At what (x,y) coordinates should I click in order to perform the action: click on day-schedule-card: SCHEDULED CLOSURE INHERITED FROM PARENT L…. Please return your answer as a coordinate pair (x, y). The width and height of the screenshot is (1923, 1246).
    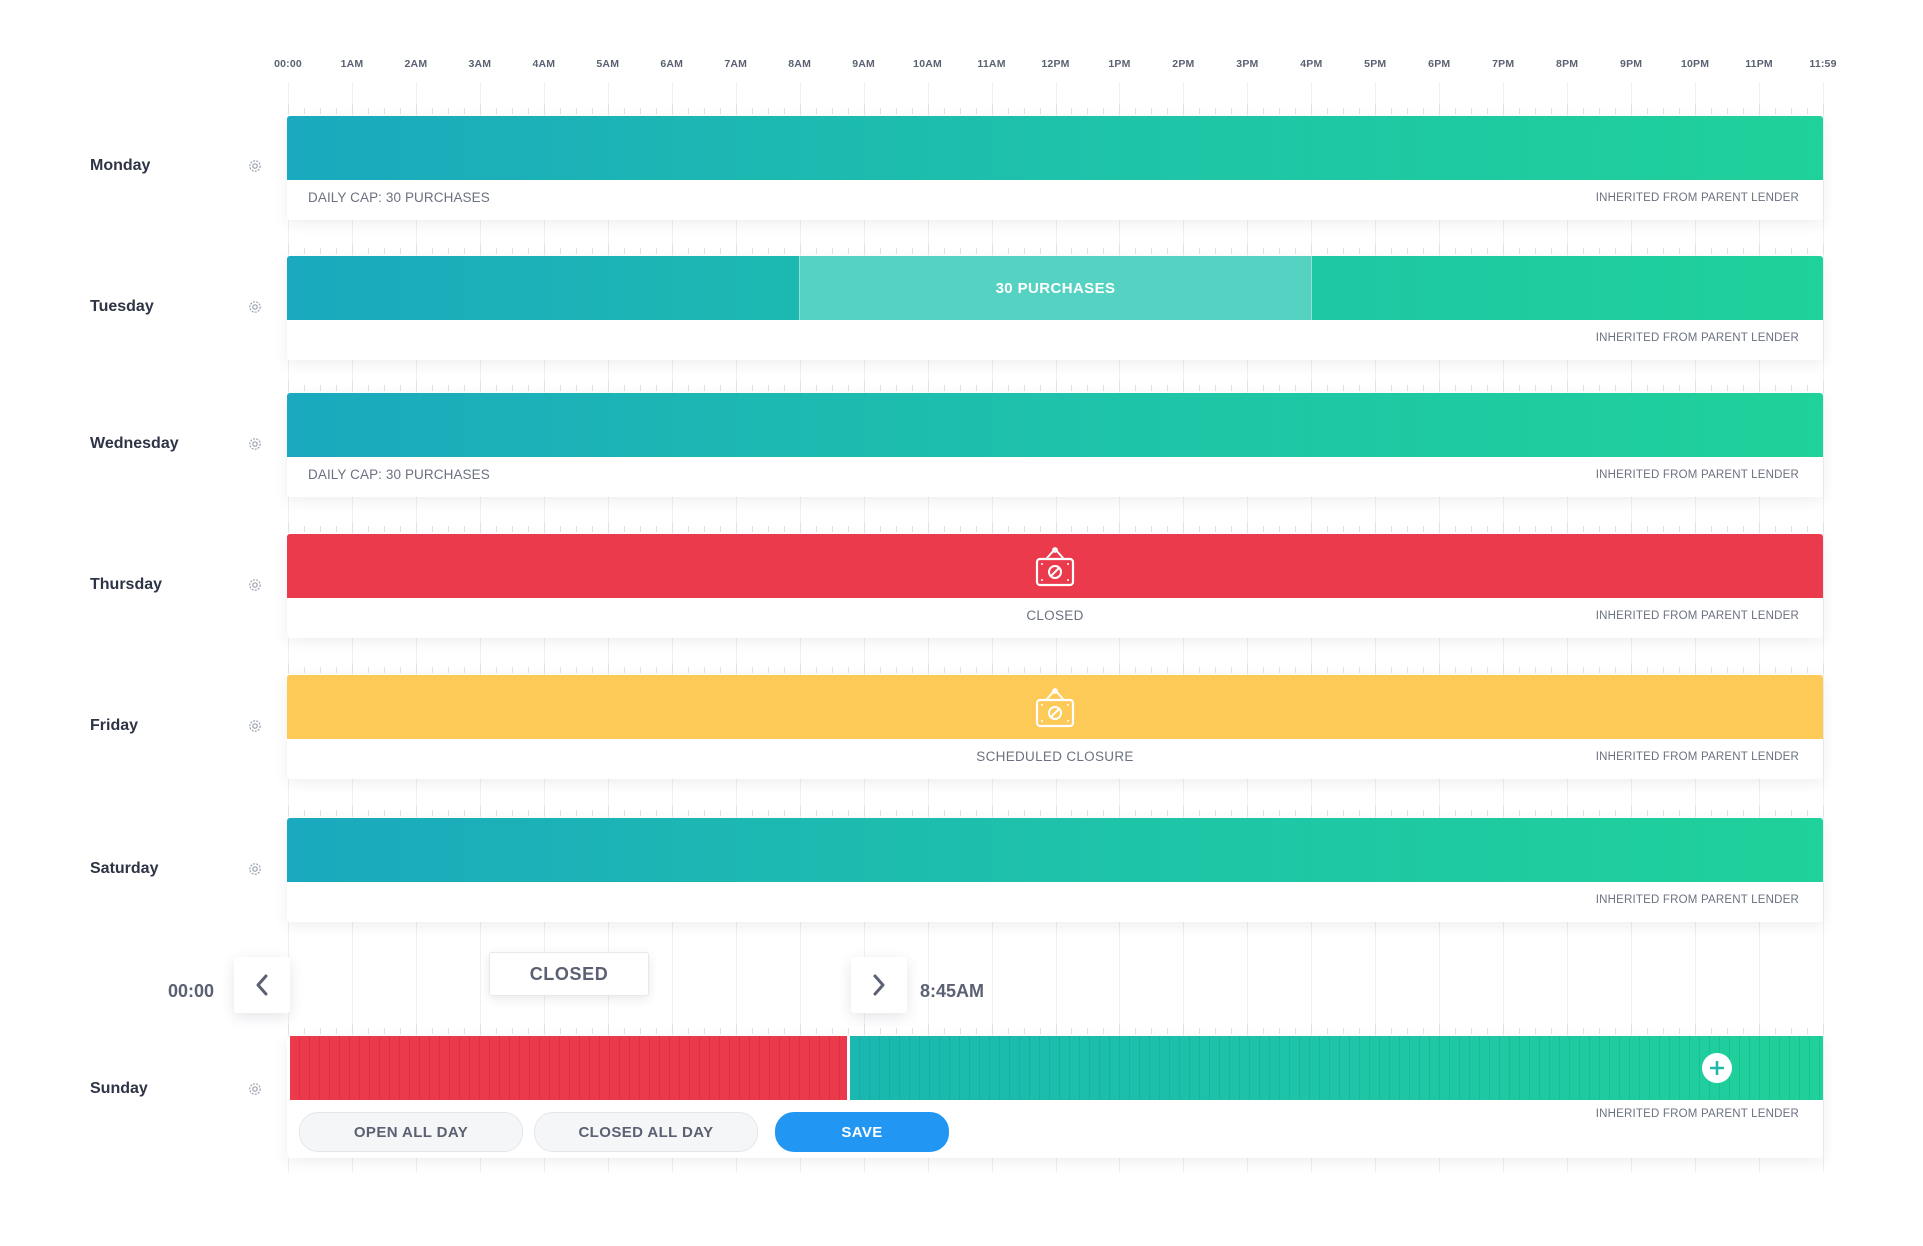
    Looking at the image, I should click on (1055, 727).